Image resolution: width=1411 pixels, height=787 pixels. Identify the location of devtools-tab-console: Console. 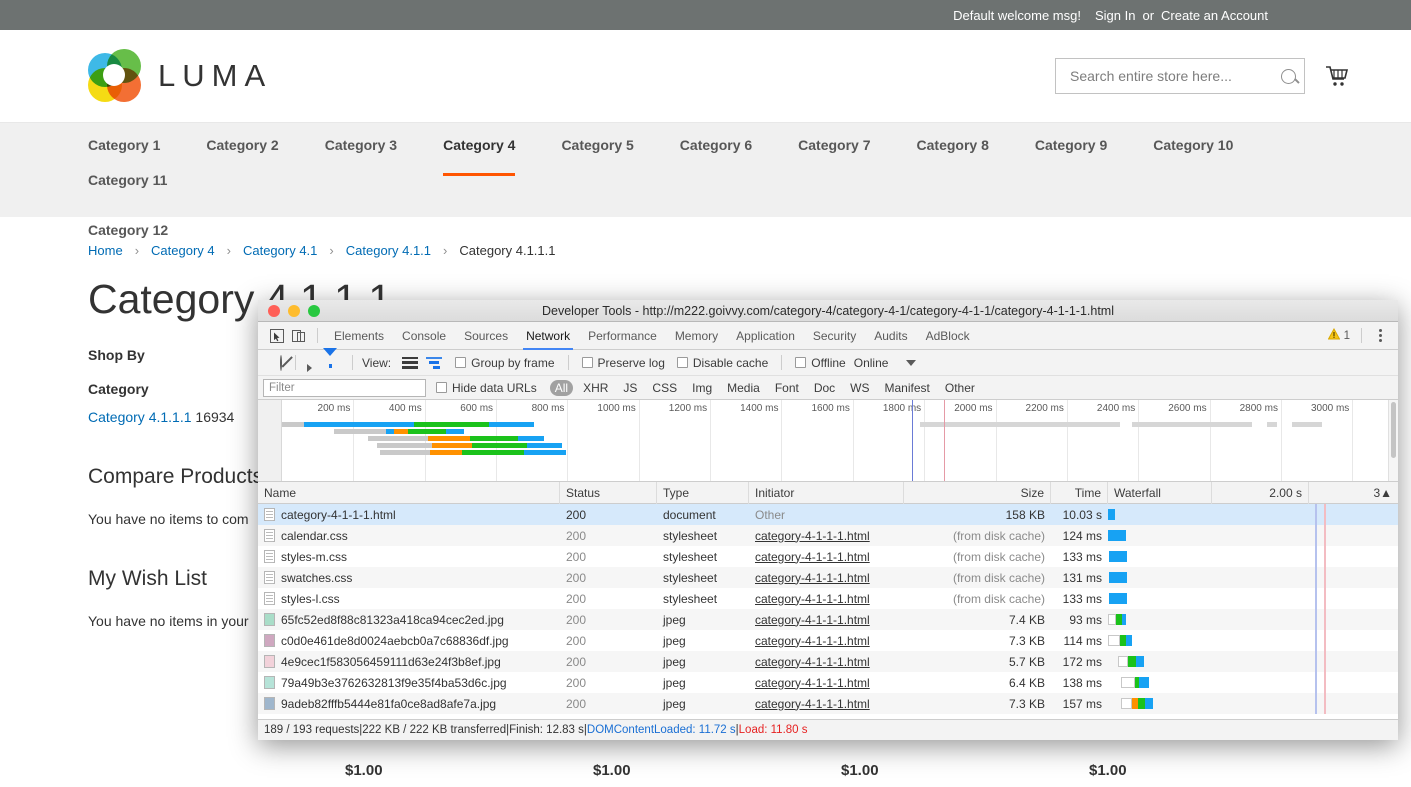
(424, 336).